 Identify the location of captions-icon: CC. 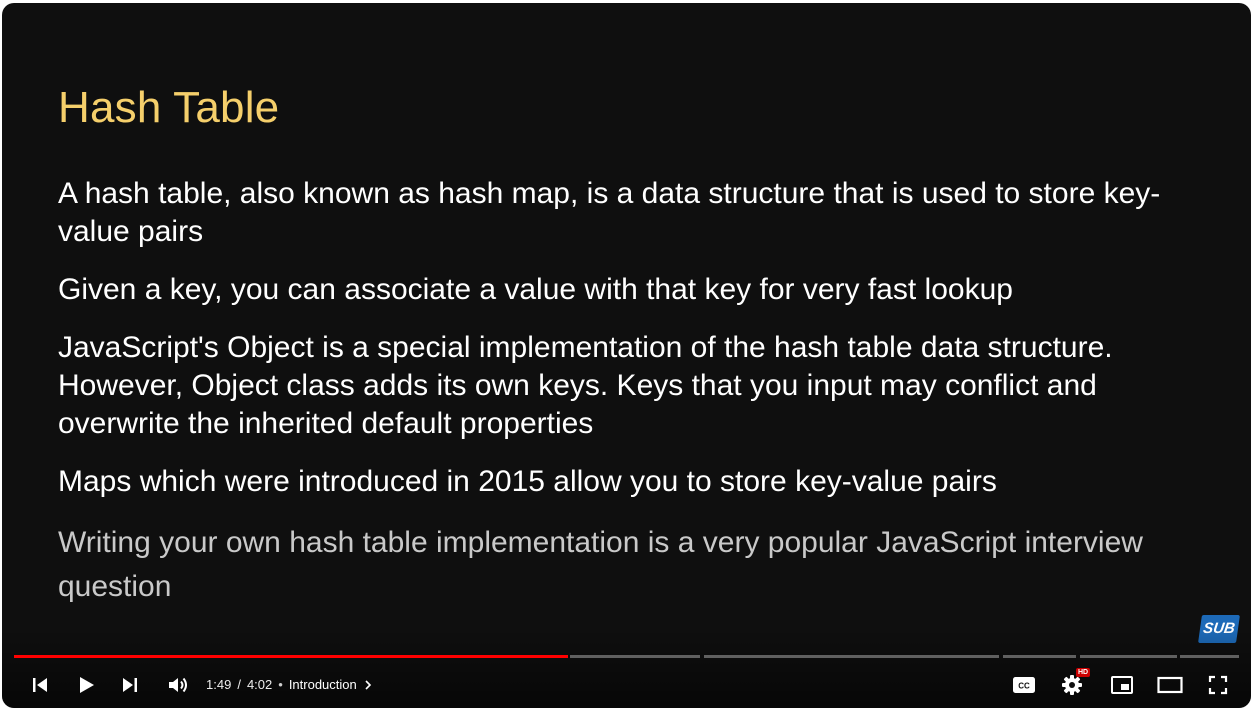
(1024, 685).